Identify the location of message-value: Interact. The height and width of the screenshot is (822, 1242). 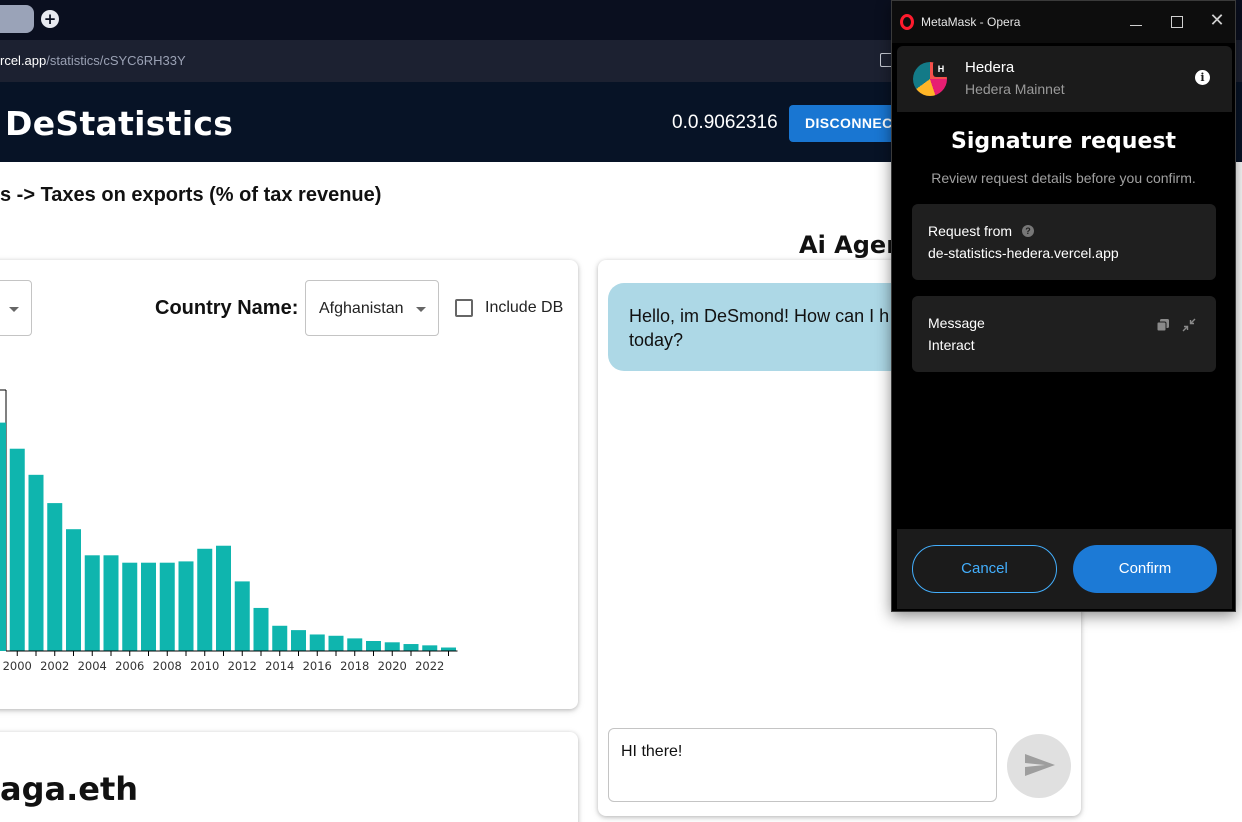
(951, 345).